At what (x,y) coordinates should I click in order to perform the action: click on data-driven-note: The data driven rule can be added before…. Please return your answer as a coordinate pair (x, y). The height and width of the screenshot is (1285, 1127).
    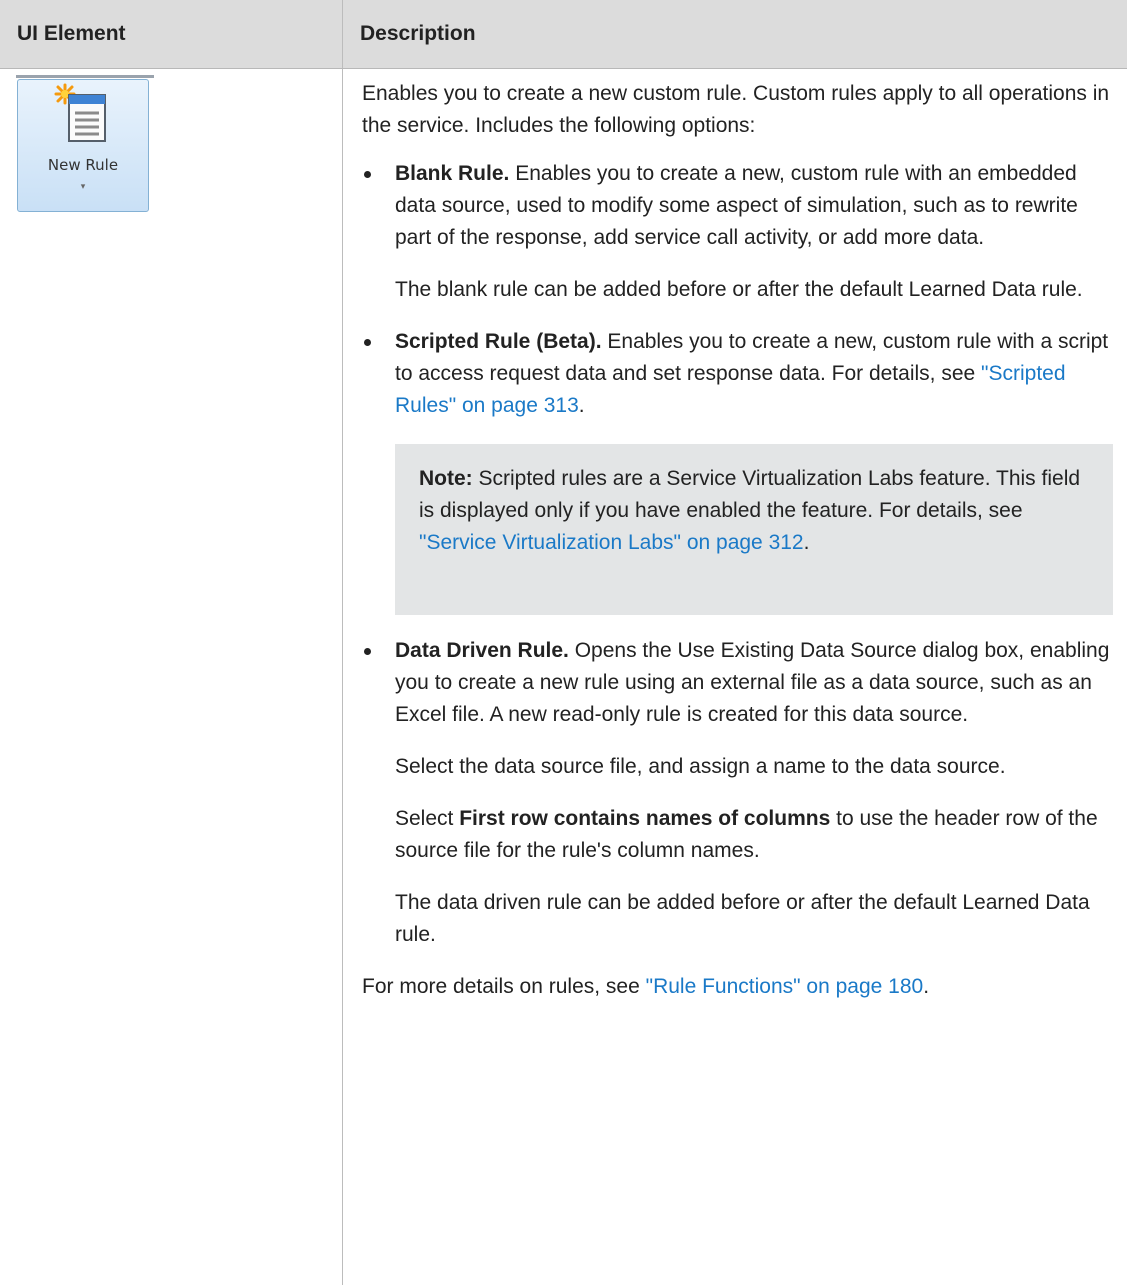
    Looking at the image, I should click on (742, 918).